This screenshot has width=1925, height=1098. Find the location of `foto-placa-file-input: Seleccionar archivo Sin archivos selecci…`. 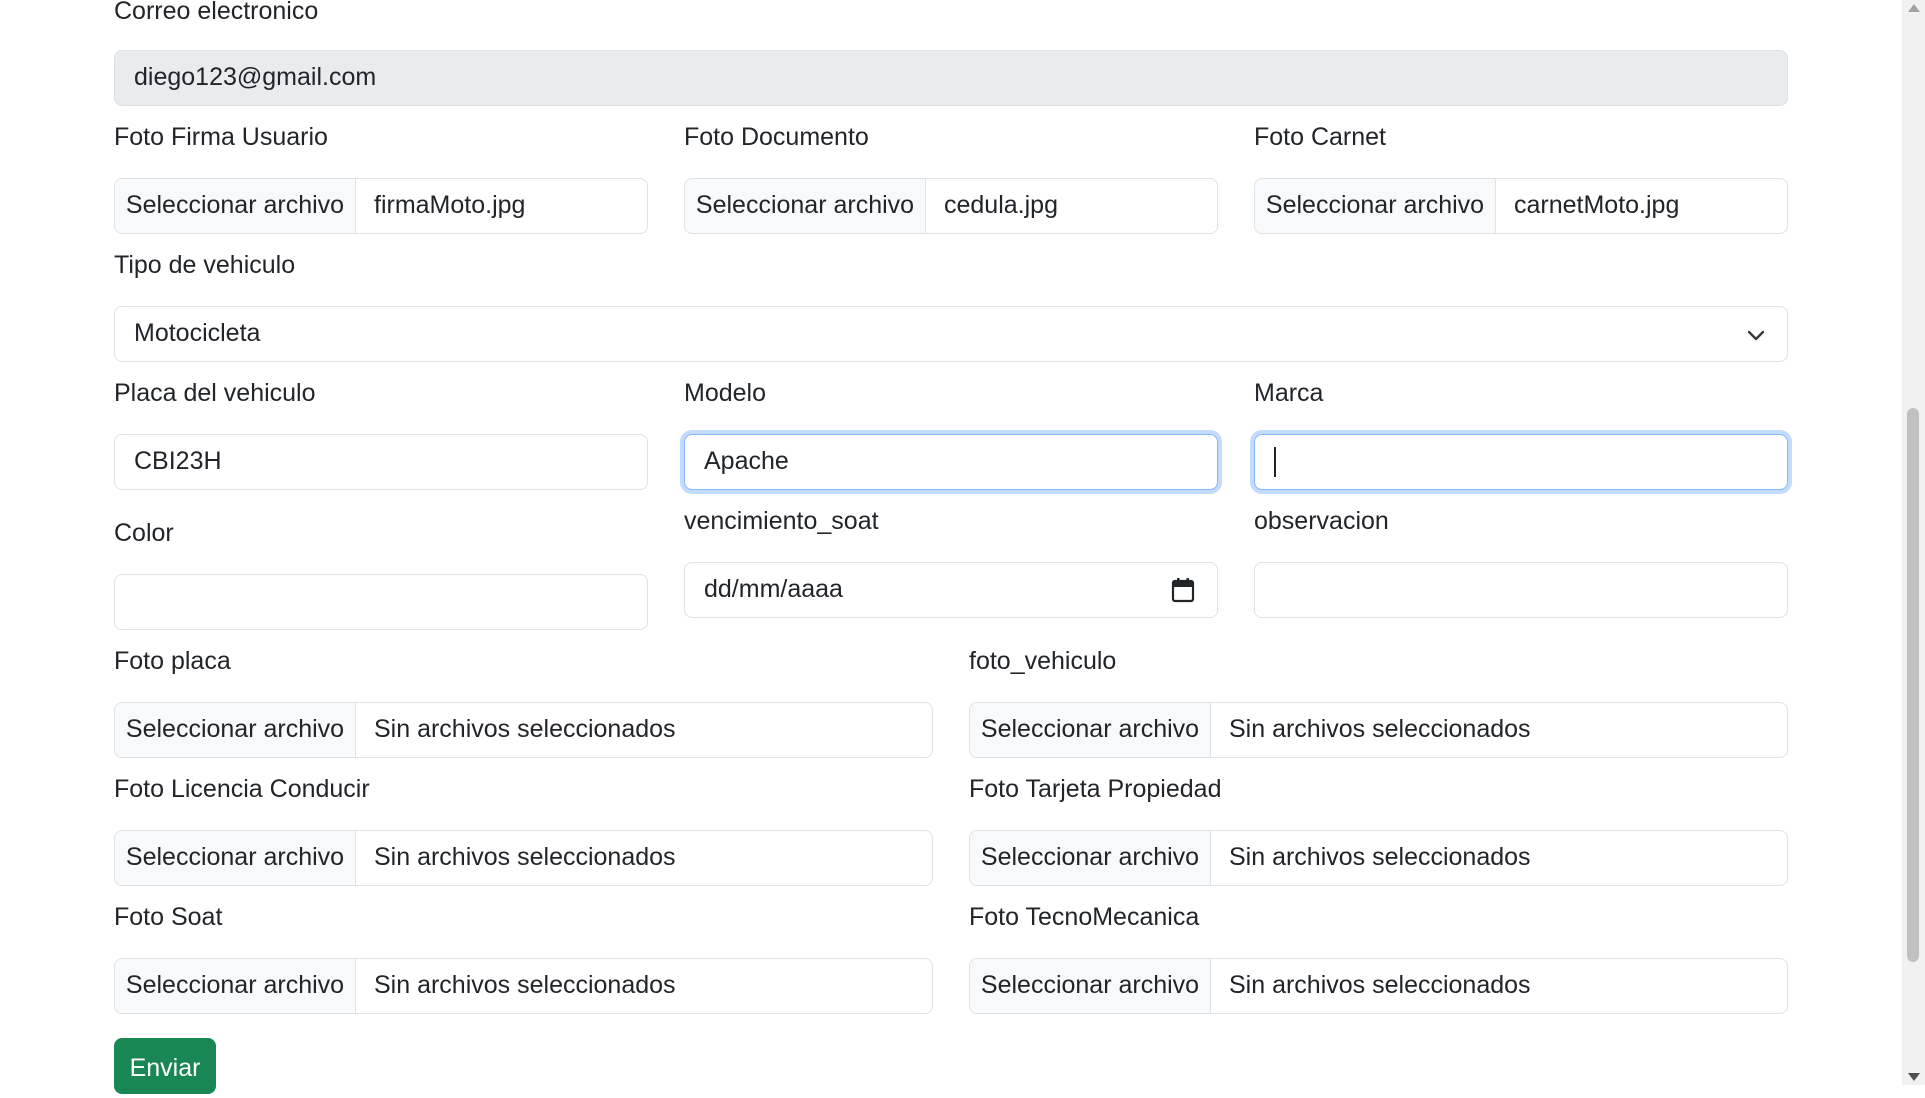

foto-placa-file-input: Seleccionar archivo Sin archivos selecci… is located at coordinates (523, 730).